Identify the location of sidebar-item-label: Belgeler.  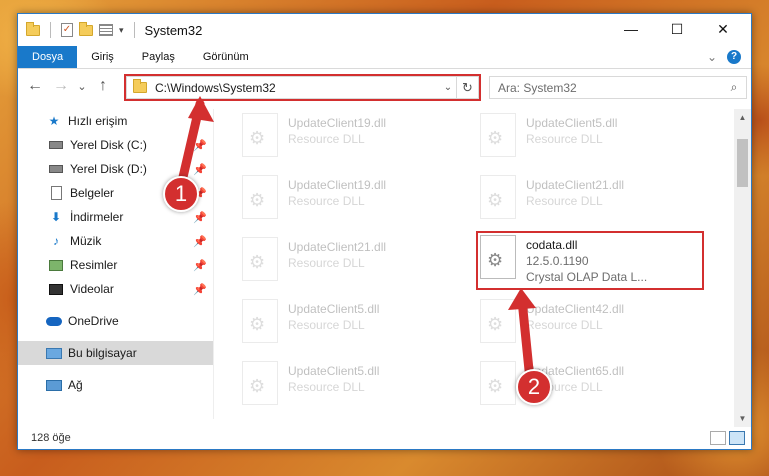
(92, 193).